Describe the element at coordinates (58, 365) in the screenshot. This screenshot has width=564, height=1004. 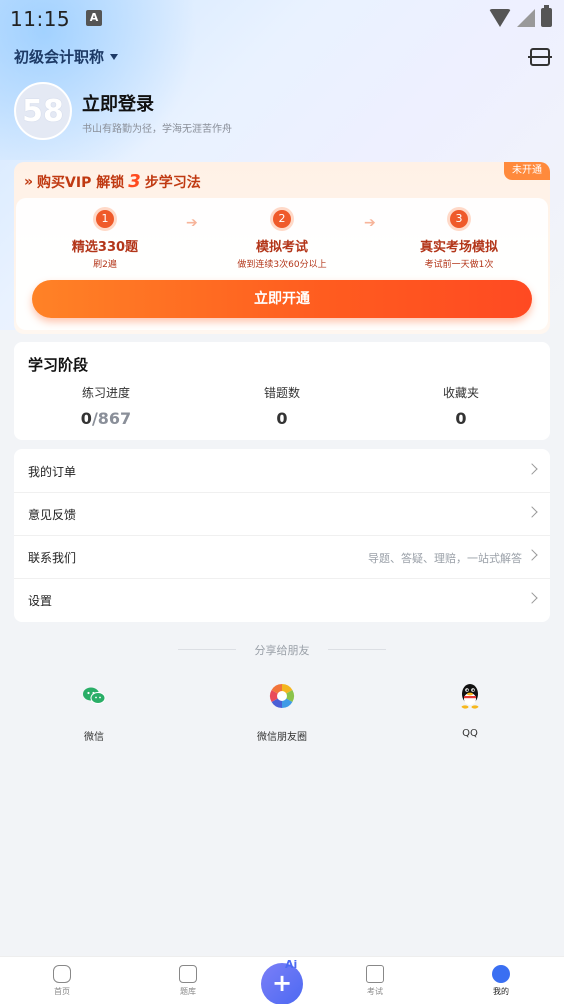
I see `stage-title: 学习阶段` at that location.